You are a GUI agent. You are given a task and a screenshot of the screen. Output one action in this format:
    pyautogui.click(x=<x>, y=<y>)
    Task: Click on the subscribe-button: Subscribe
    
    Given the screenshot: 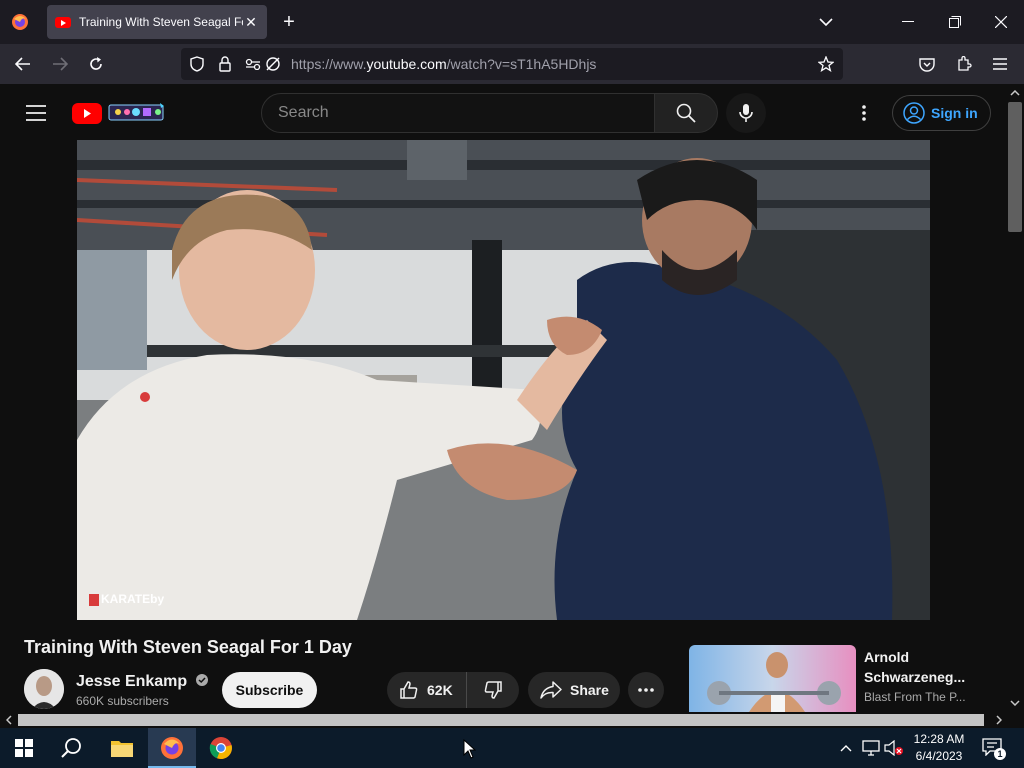 What is the action you would take?
    pyautogui.click(x=269, y=690)
    